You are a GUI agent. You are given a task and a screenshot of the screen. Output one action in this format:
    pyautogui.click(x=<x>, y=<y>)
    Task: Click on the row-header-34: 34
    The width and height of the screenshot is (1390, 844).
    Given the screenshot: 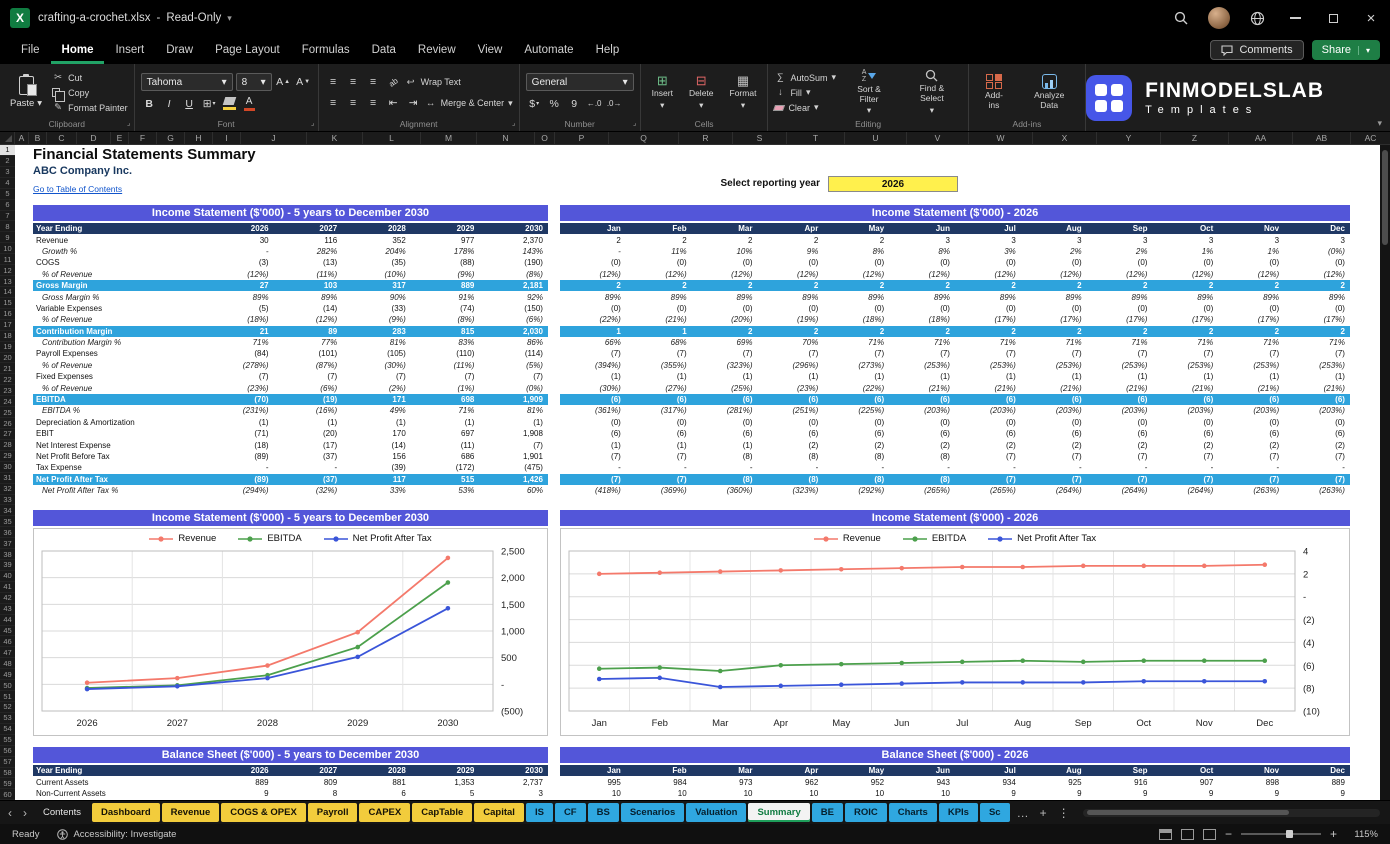 What is the action you would take?
    pyautogui.click(x=7, y=511)
    